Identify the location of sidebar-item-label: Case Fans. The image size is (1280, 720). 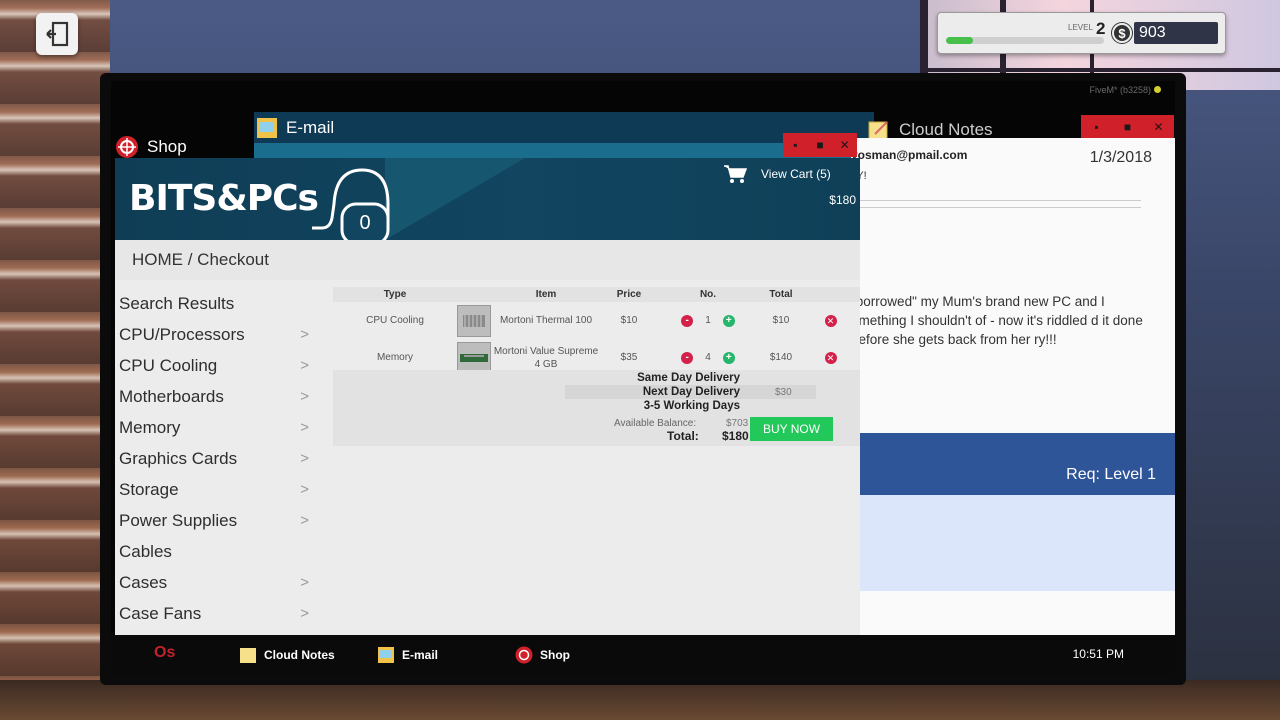
(160, 613).